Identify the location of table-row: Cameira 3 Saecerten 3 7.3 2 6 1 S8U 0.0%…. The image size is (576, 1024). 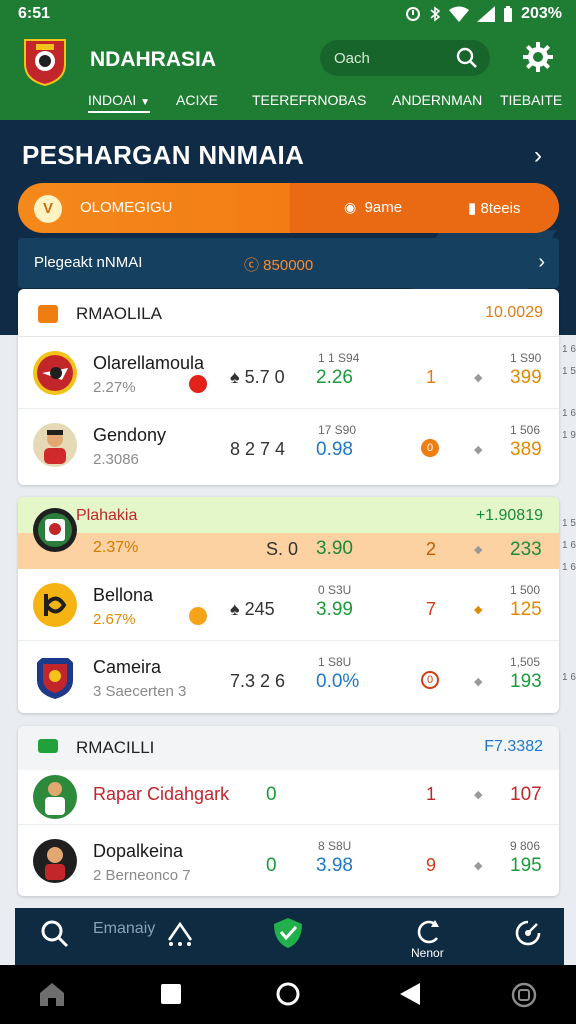
(288, 677).